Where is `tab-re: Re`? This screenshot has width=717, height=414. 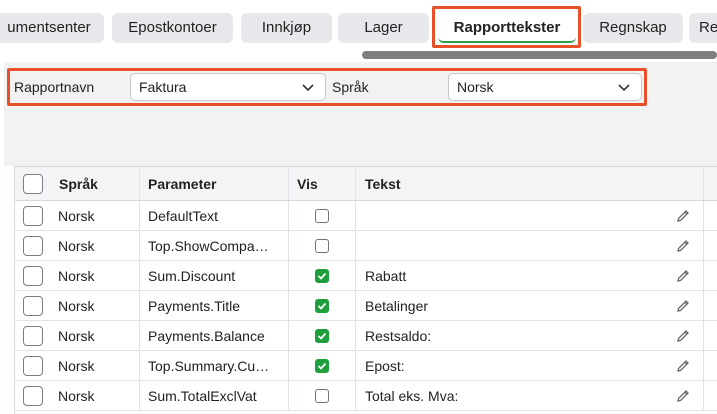
tab-re: Re is located at coordinates (703, 28).